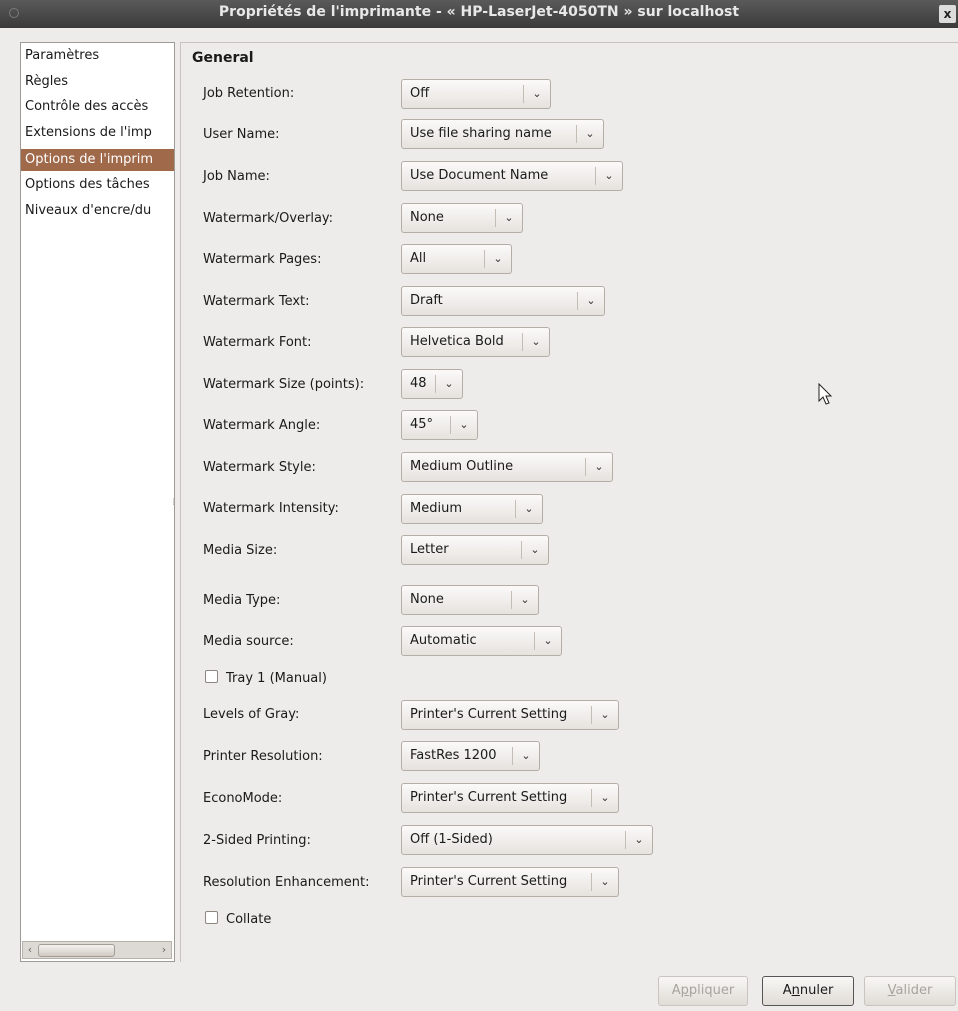 This screenshot has width=958, height=1011. Describe the element at coordinates (249, 919) in the screenshot. I see `checkbox-label: Collate` at that location.